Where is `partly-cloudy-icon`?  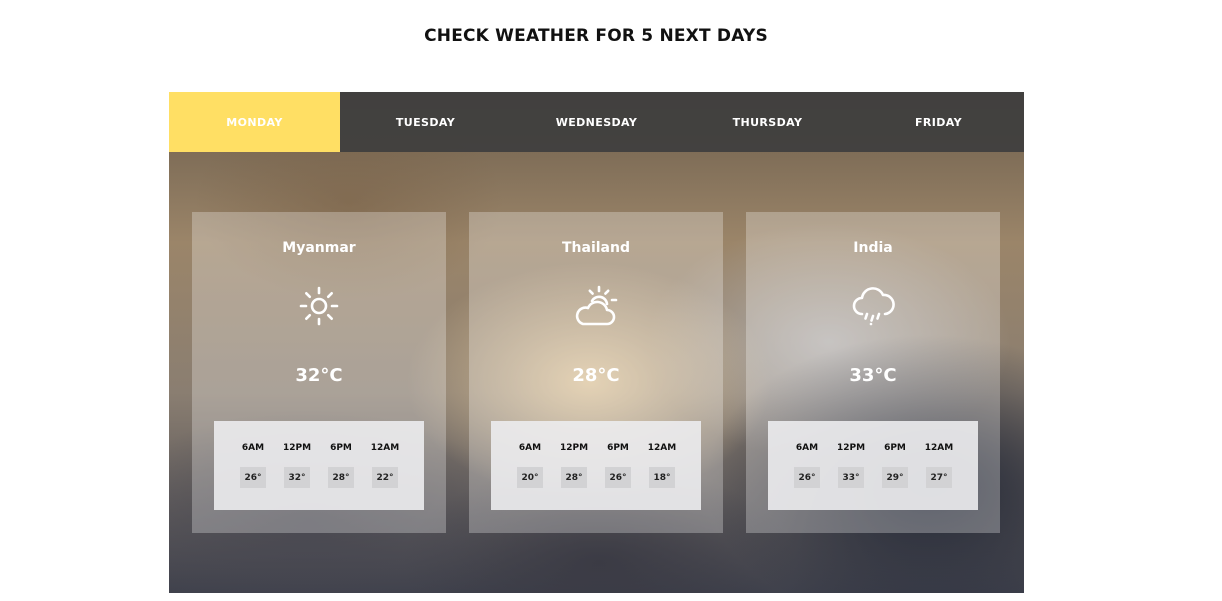 partly-cloudy-icon is located at coordinates (596, 305).